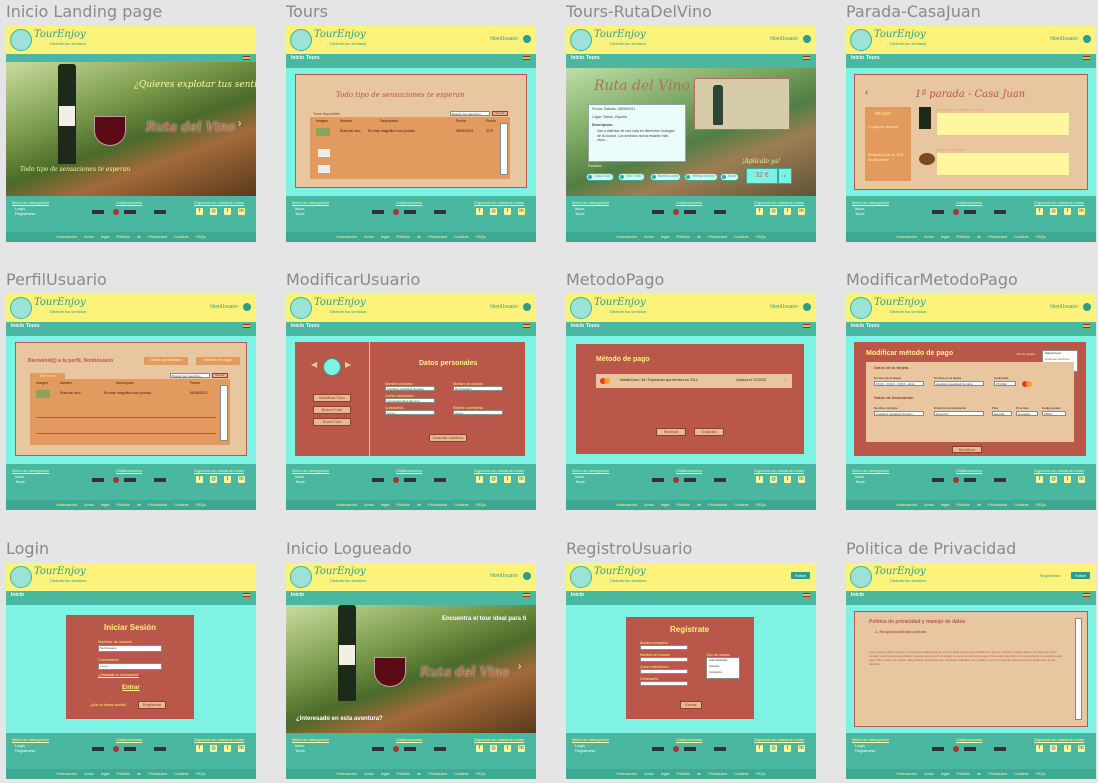 This screenshot has height=783, width=1098. Describe the element at coordinates (1027, 413) in the screenshot. I see `provincia-input: Granada` at that location.